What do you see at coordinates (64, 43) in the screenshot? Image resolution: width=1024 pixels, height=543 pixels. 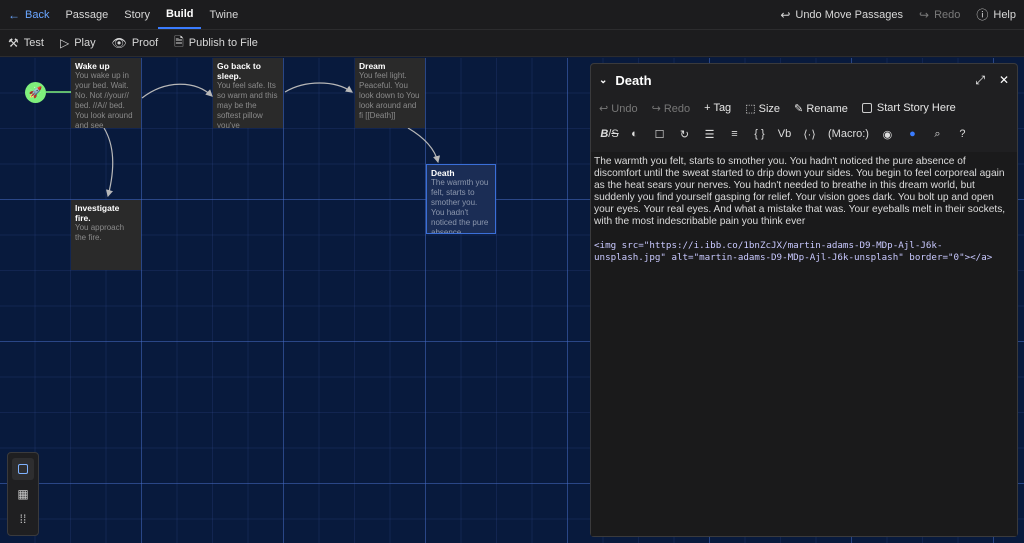 I see `play-icon: ▷` at bounding box center [64, 43].